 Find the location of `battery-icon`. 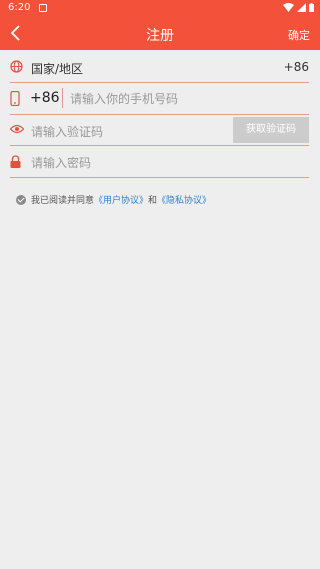

battery-icon is located at coordinates (311, 7).